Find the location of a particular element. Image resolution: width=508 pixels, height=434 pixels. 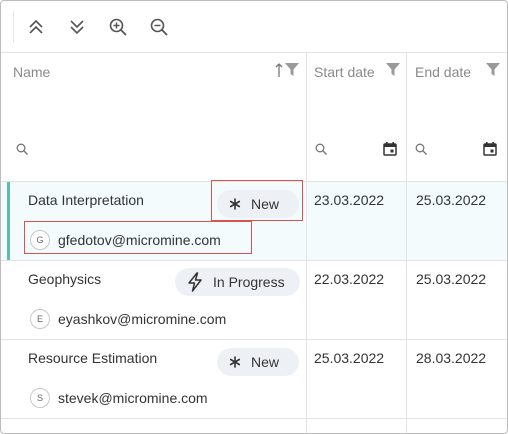

avatar: E is located at coordinates (40, 319).